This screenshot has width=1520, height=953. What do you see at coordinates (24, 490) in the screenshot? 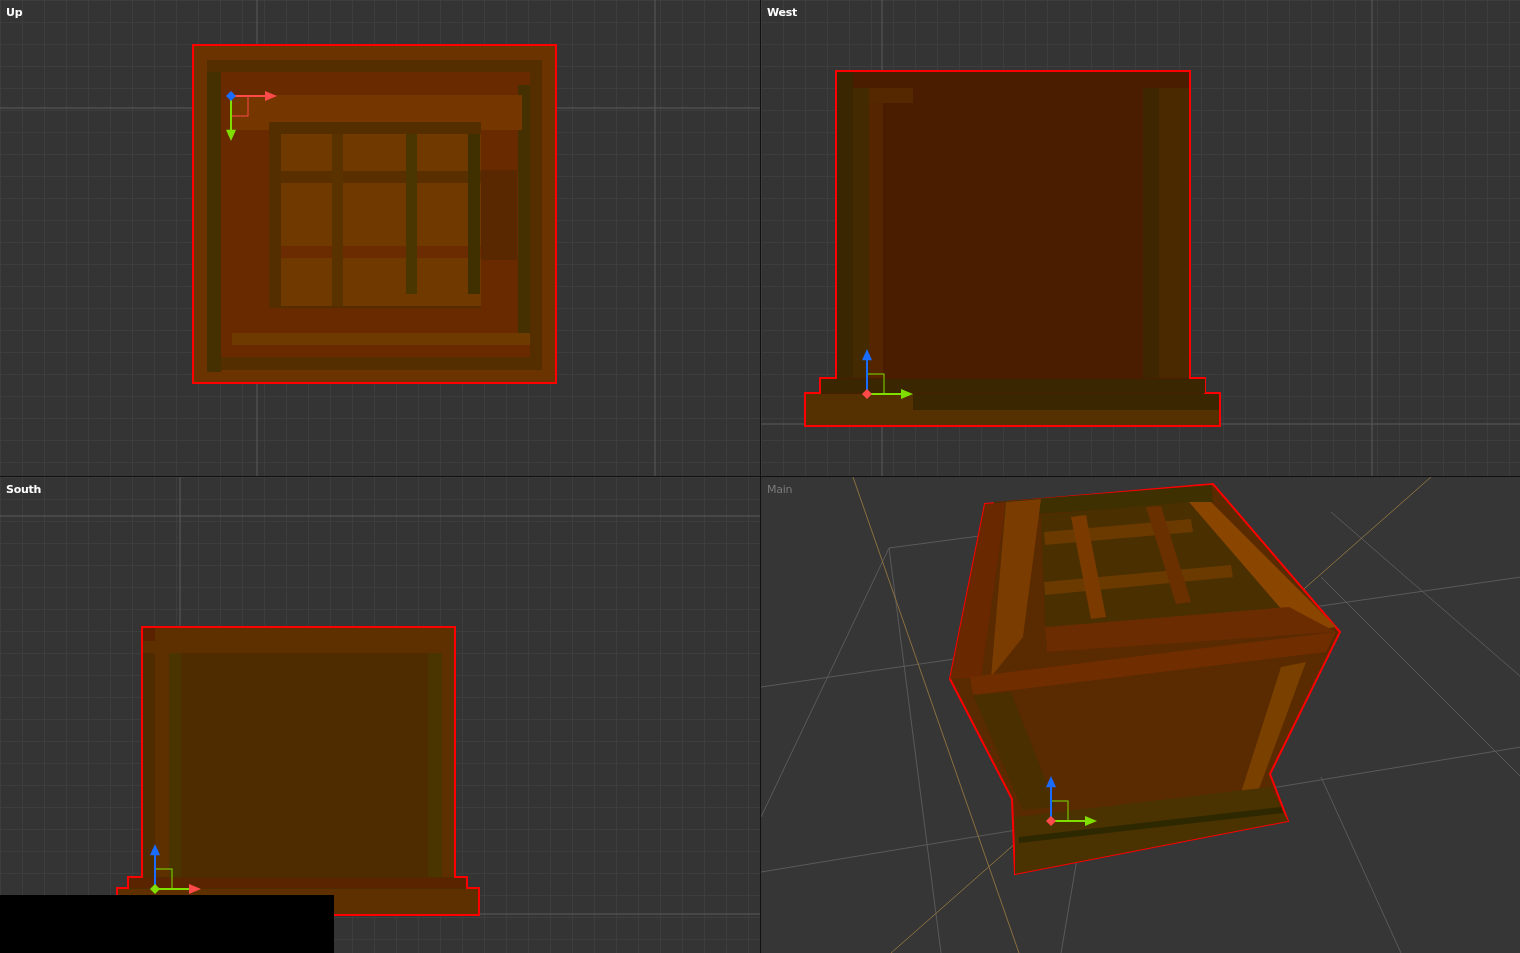
I see `viewport-label: South` at bounding box center [24, 490].